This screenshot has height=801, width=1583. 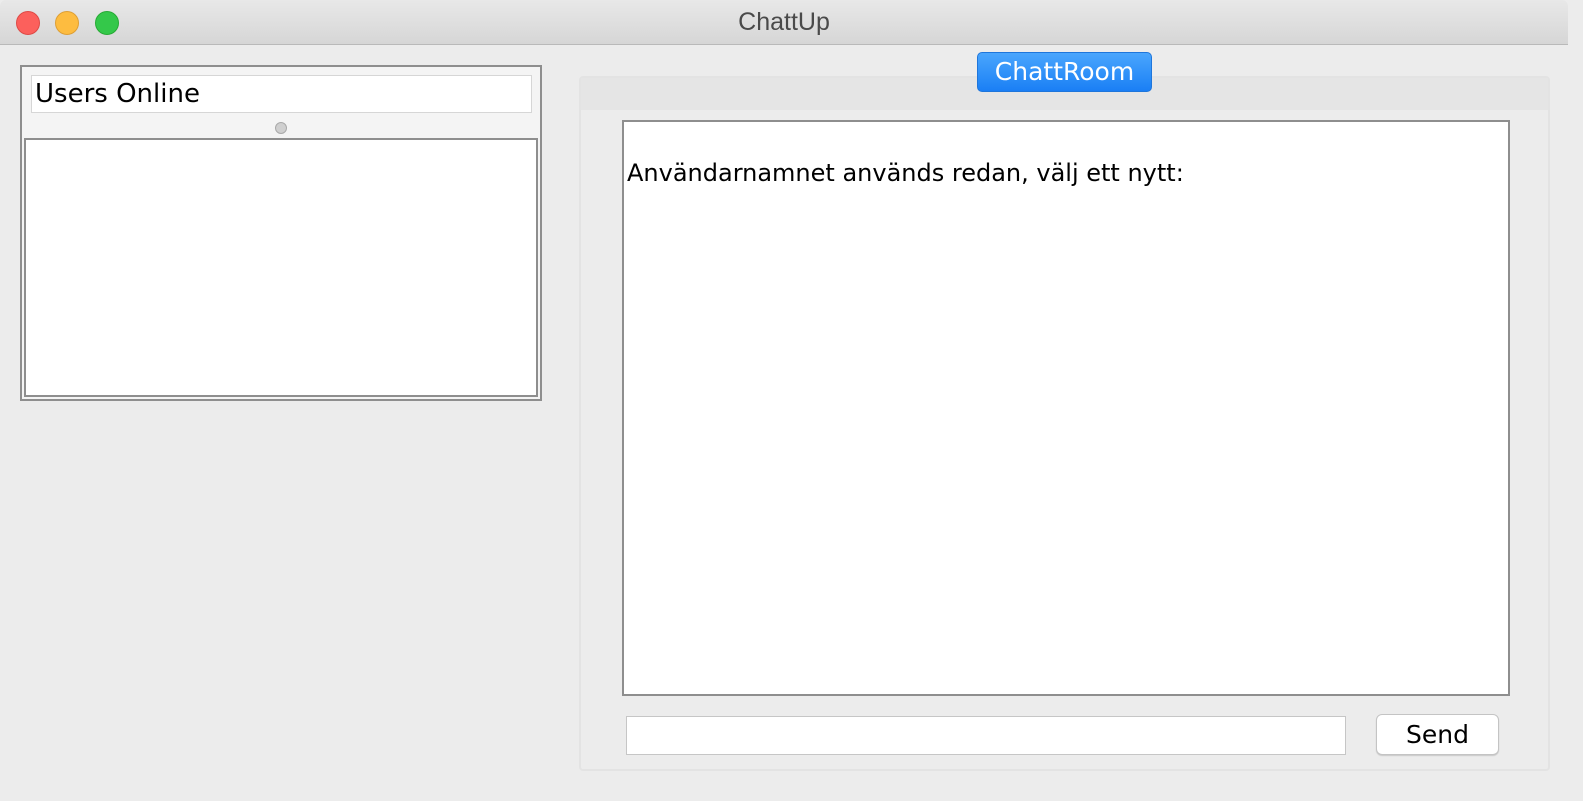 I want to click on users-panel: Users Online, so click(x=281, y=233).